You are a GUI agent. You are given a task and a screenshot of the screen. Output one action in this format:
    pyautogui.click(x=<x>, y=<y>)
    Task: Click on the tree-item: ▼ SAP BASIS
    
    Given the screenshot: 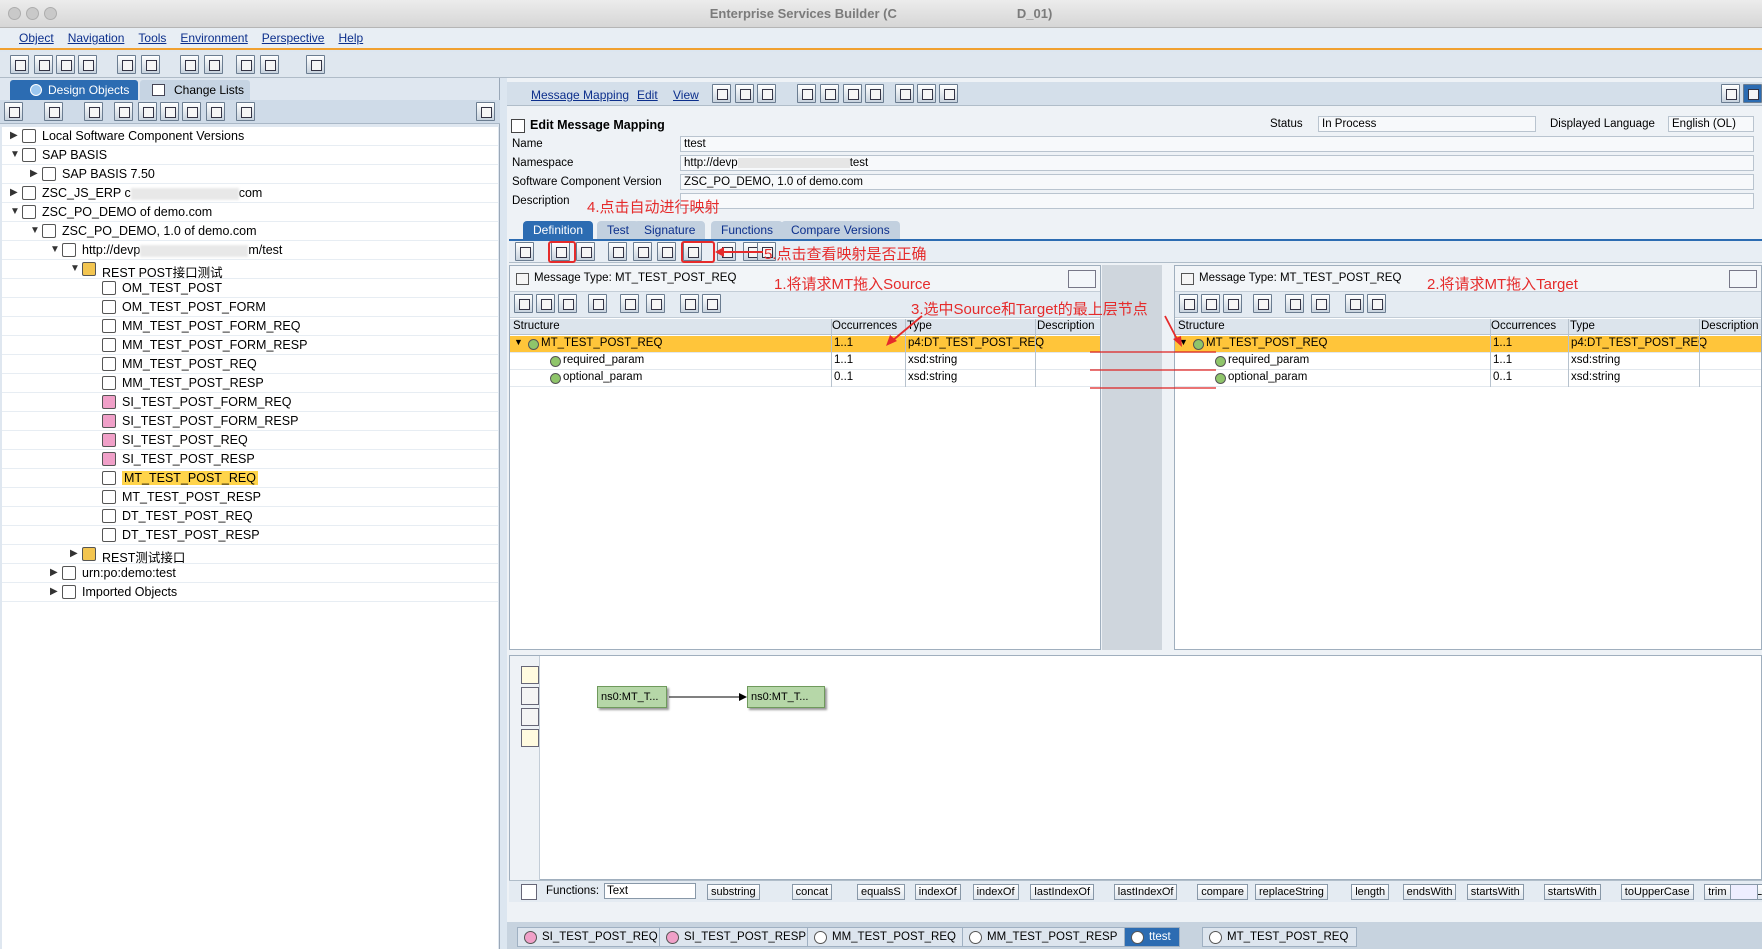 What is the action you would take?
    pyautogui.click(x=250, y=155)
    